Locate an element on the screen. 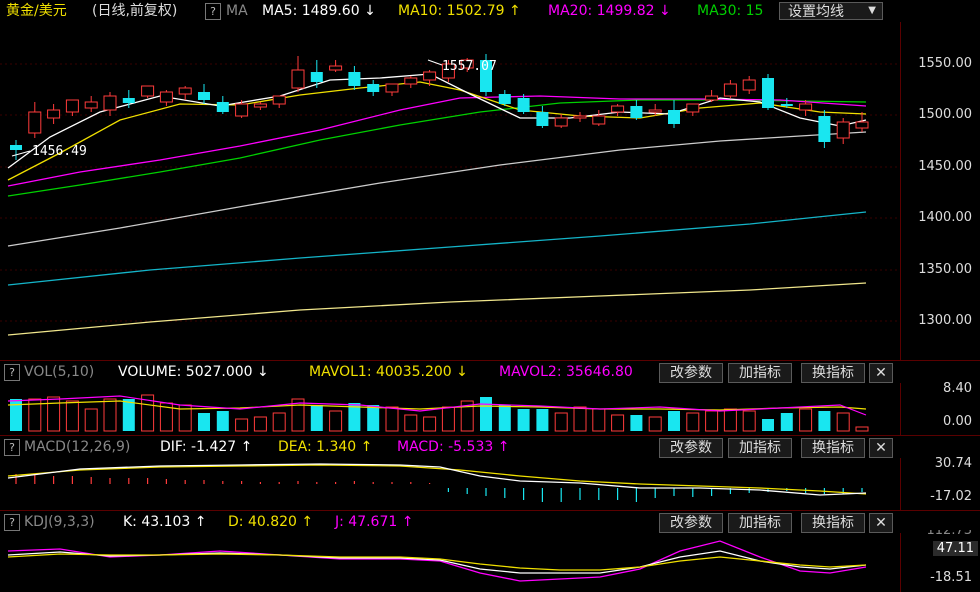  j-line is located at coordinates (437, 561).